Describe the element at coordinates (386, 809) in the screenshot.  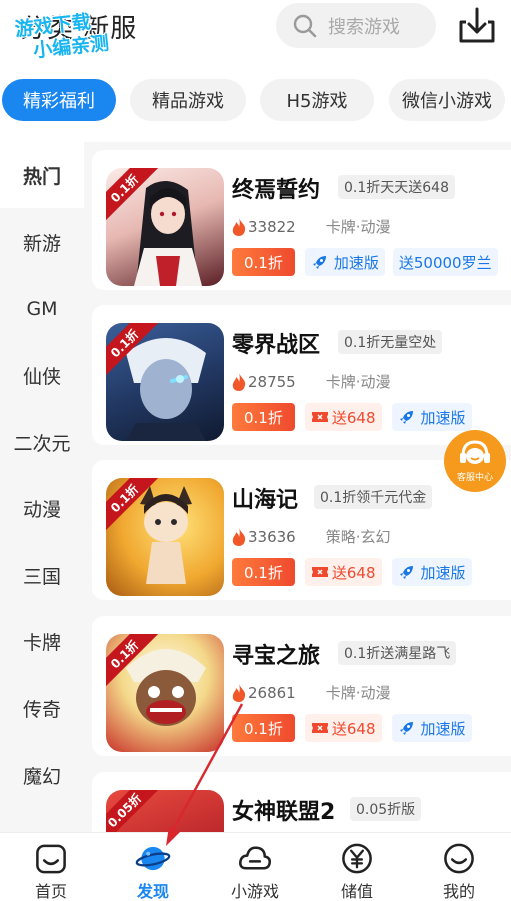
I see `game-tag: 0.05折版` at that location.